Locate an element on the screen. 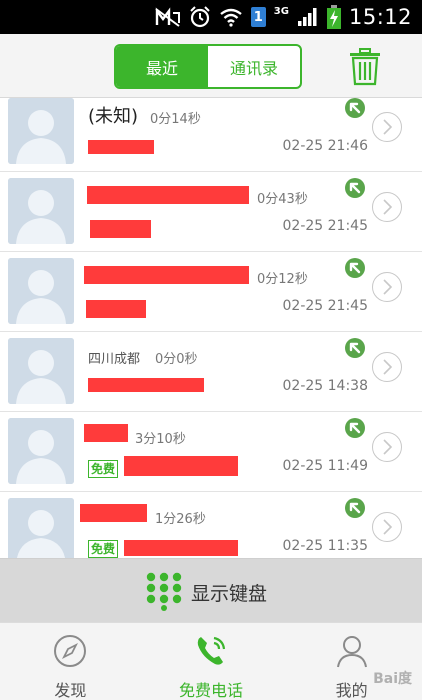 This screenshot has height=700, width=422. call-duration: 3分10秒 is located at coordinates (160, 439).